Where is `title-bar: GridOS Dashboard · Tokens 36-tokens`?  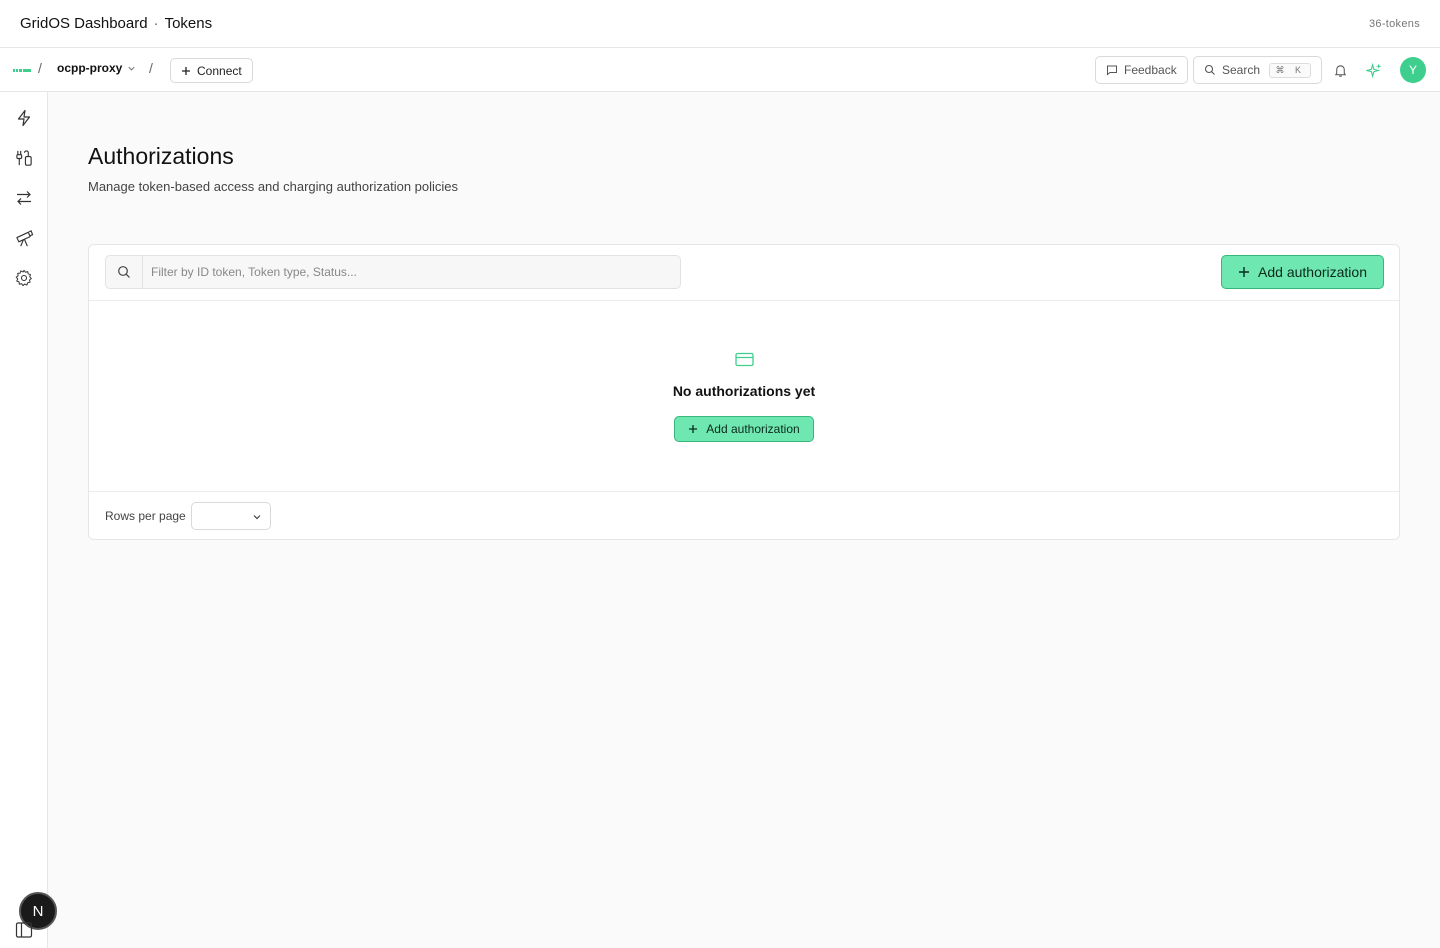
title-bar: GridOS Dashboard · Tokens 36-tokens is located at coordinates (720, 24).